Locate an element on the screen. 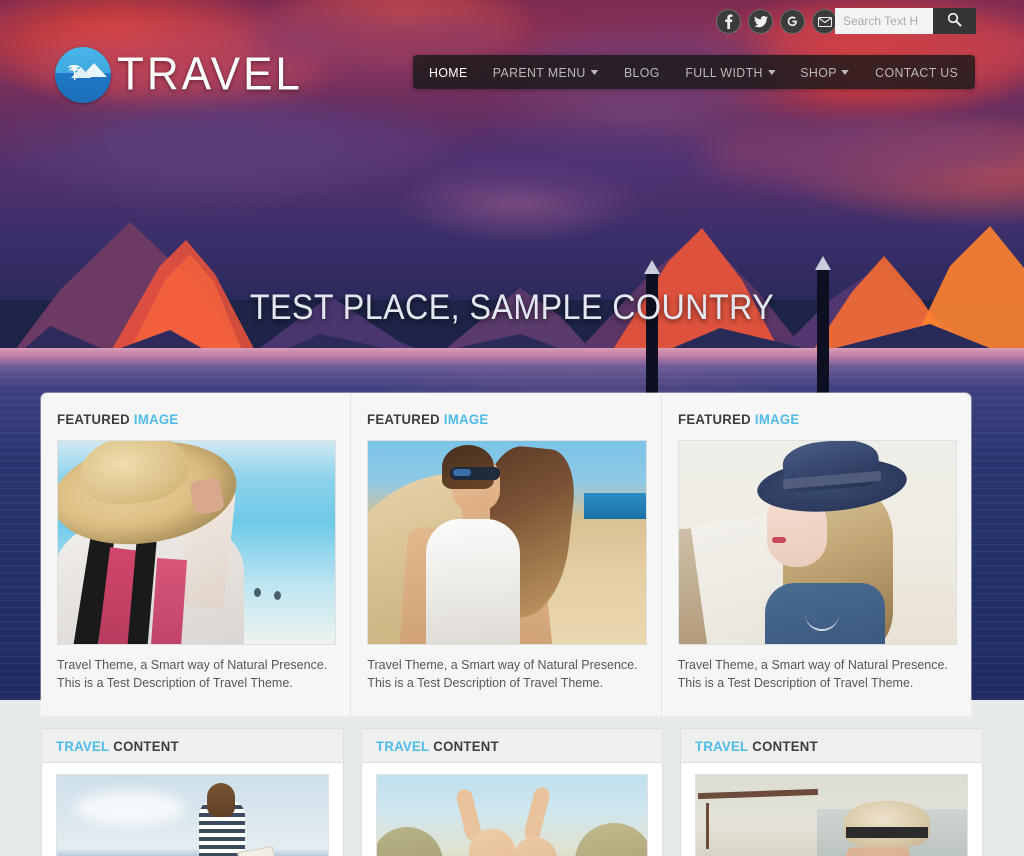  hero-title: TEST PLACE, SAMPLE COUNTRY is located at coordinates (512, 307).